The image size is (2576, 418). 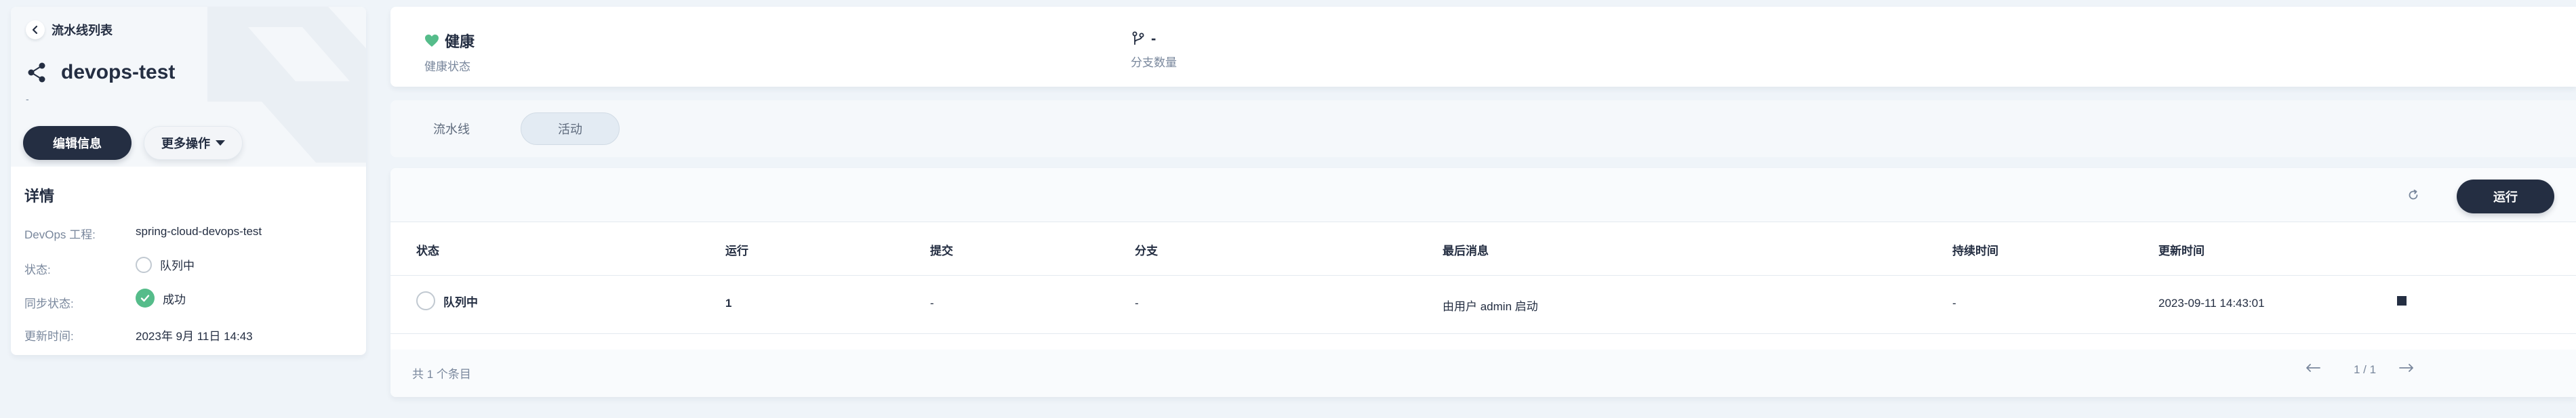 I want to click on caret-down-icon, so click(x=220, y=143).